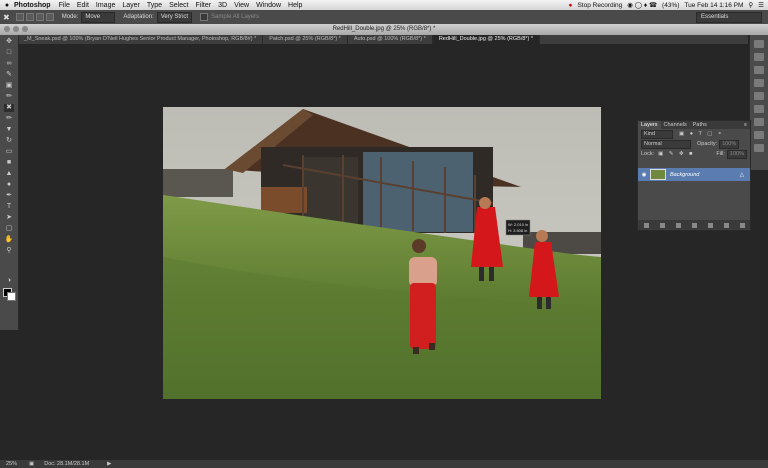  Describe the element at coordinates (759, 44) in the screenshot. I see `history-panel-icon` at that location.